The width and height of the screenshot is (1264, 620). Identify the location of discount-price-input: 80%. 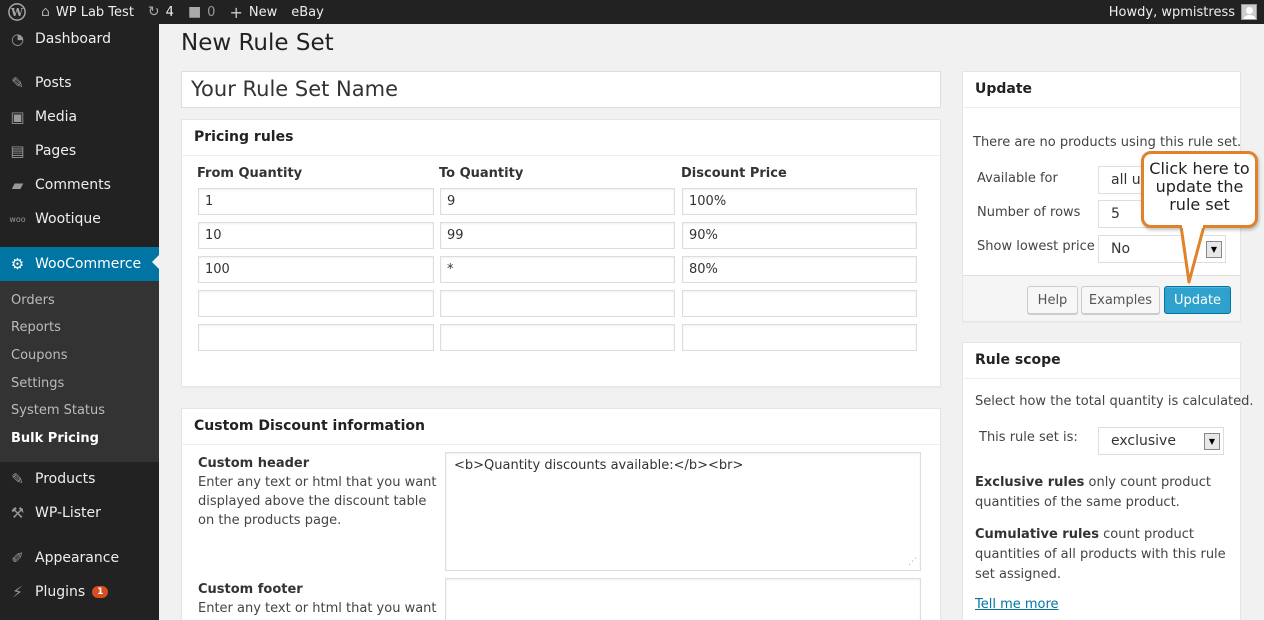
(799, 269).